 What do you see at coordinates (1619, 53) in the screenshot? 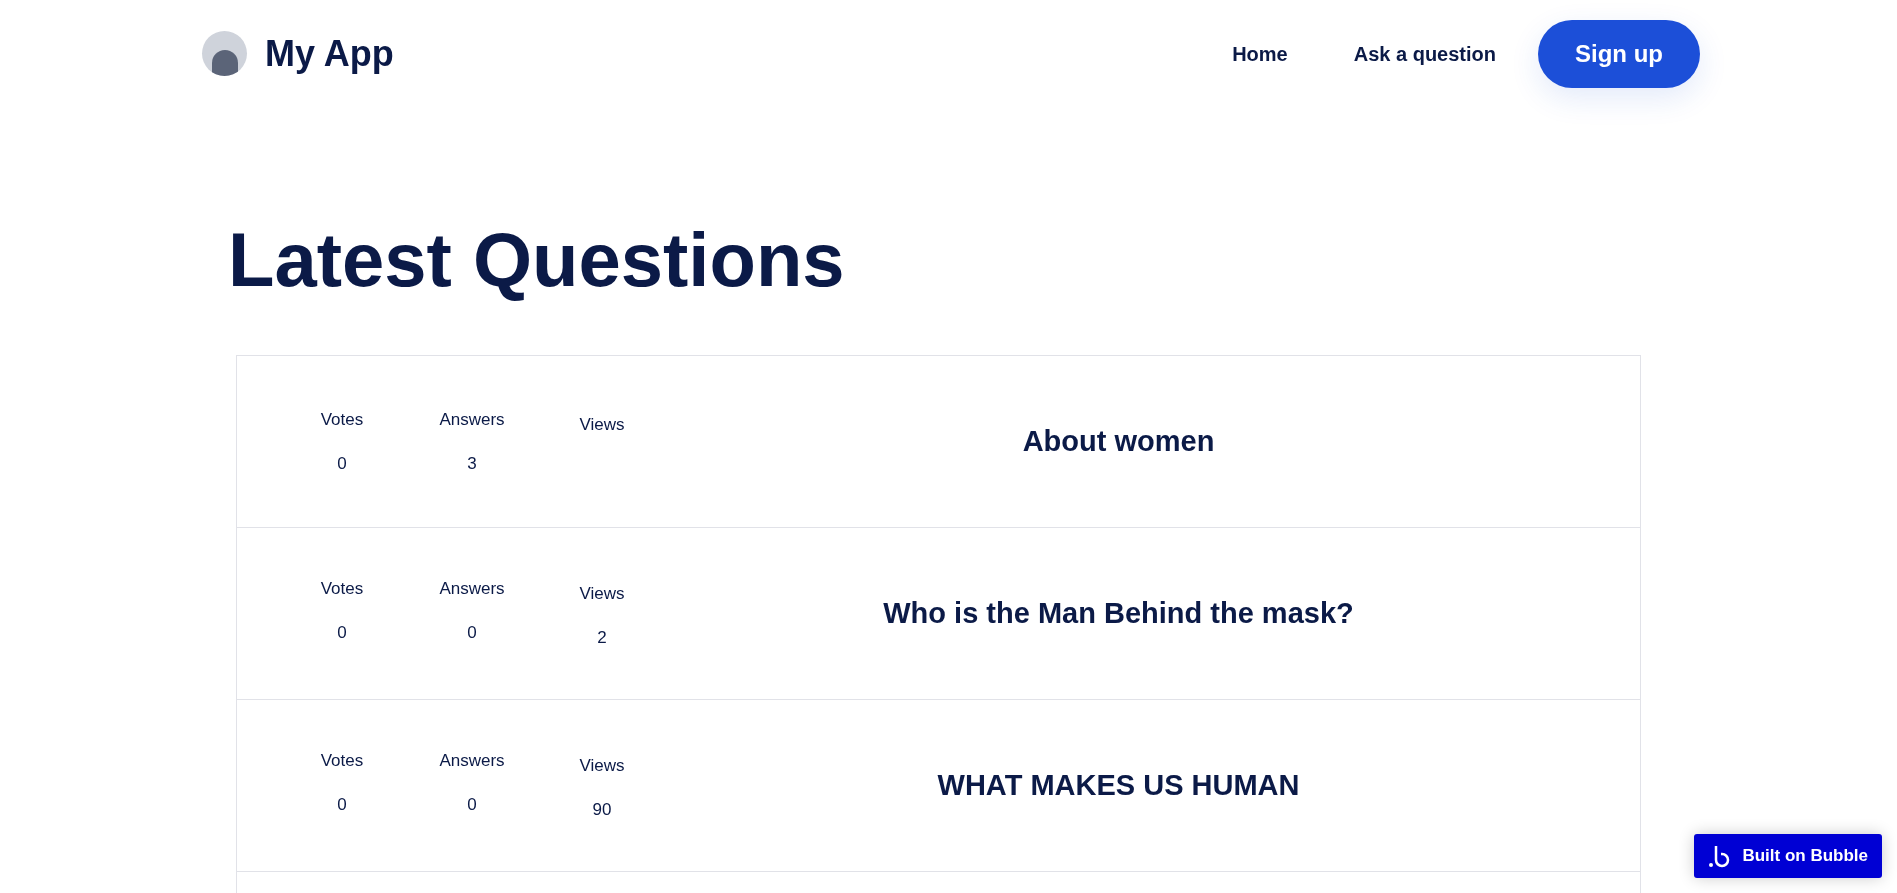
I see `signup-button: Sign up` at bounding box center [1619, 53].